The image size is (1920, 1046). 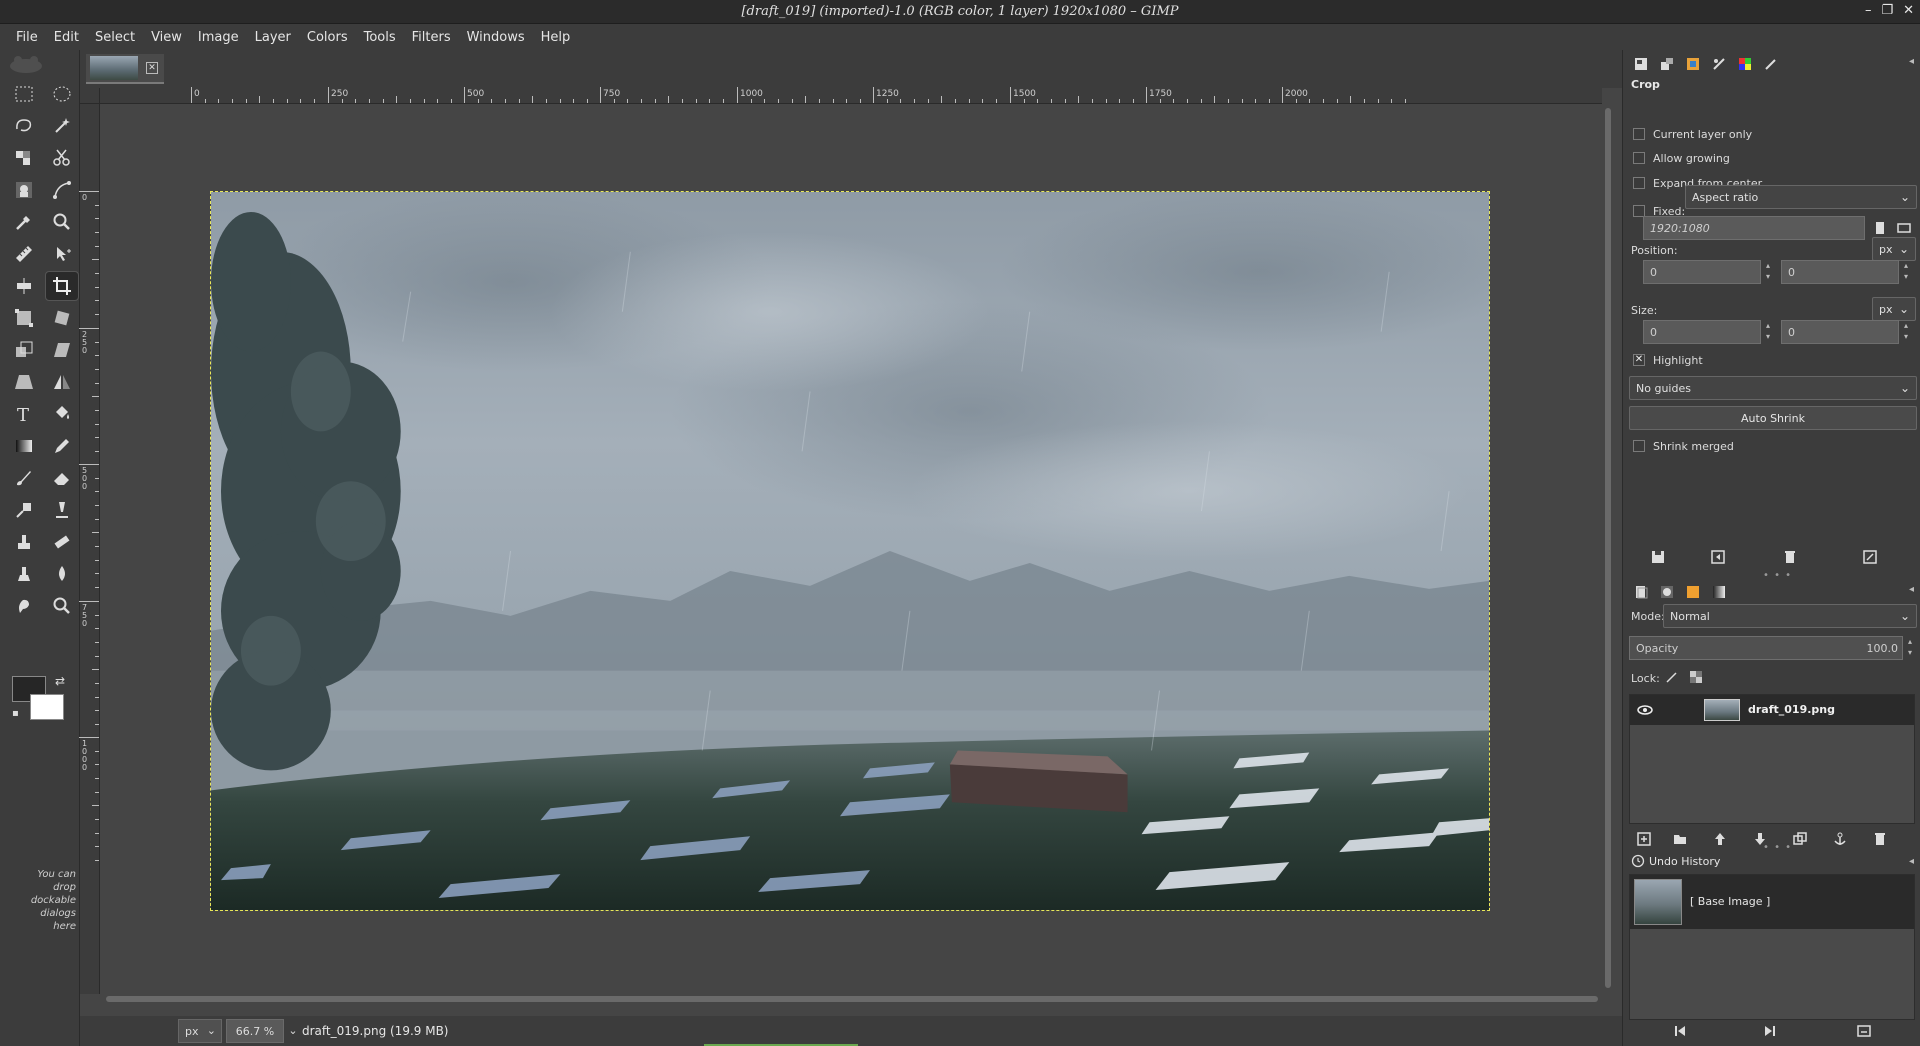 I want to click on paths-icon, so click(x=62, y=190).